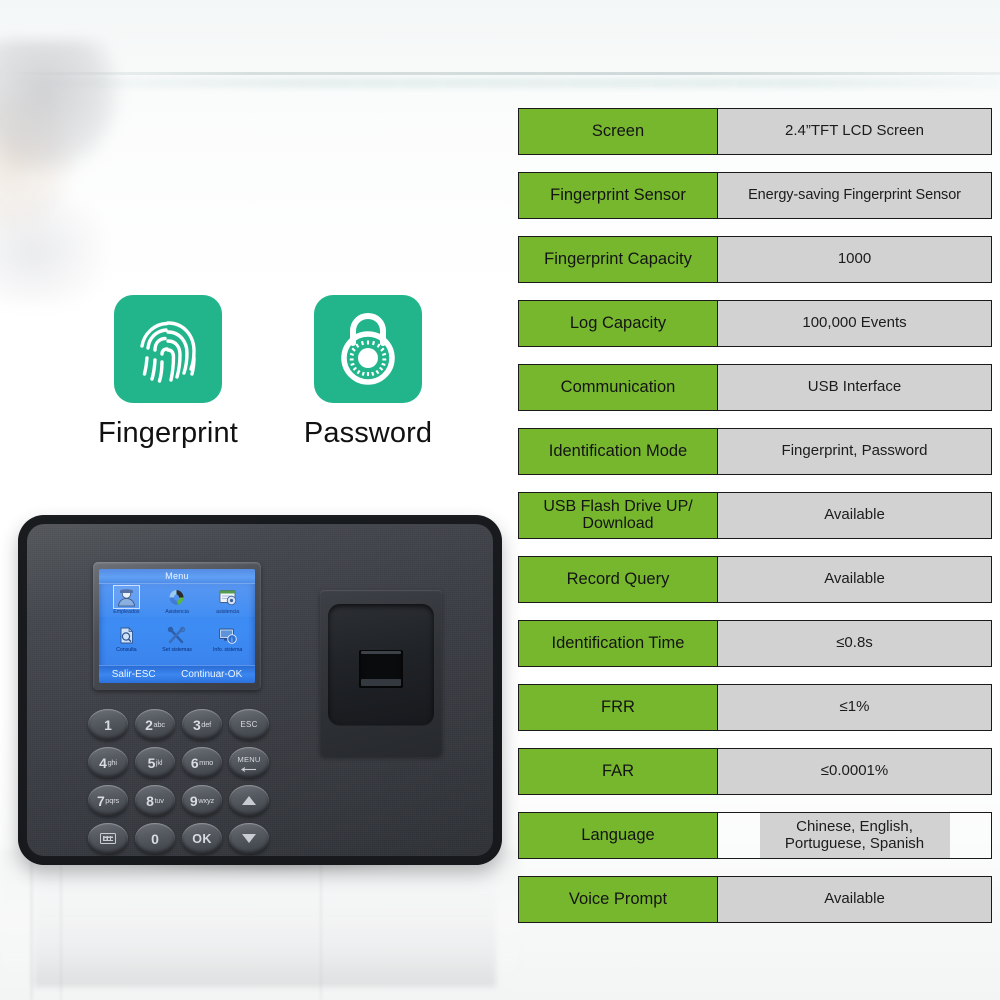 This screenshot has width=1000, height=1000. I want to click on key-label: MENU, so click(249, 759).